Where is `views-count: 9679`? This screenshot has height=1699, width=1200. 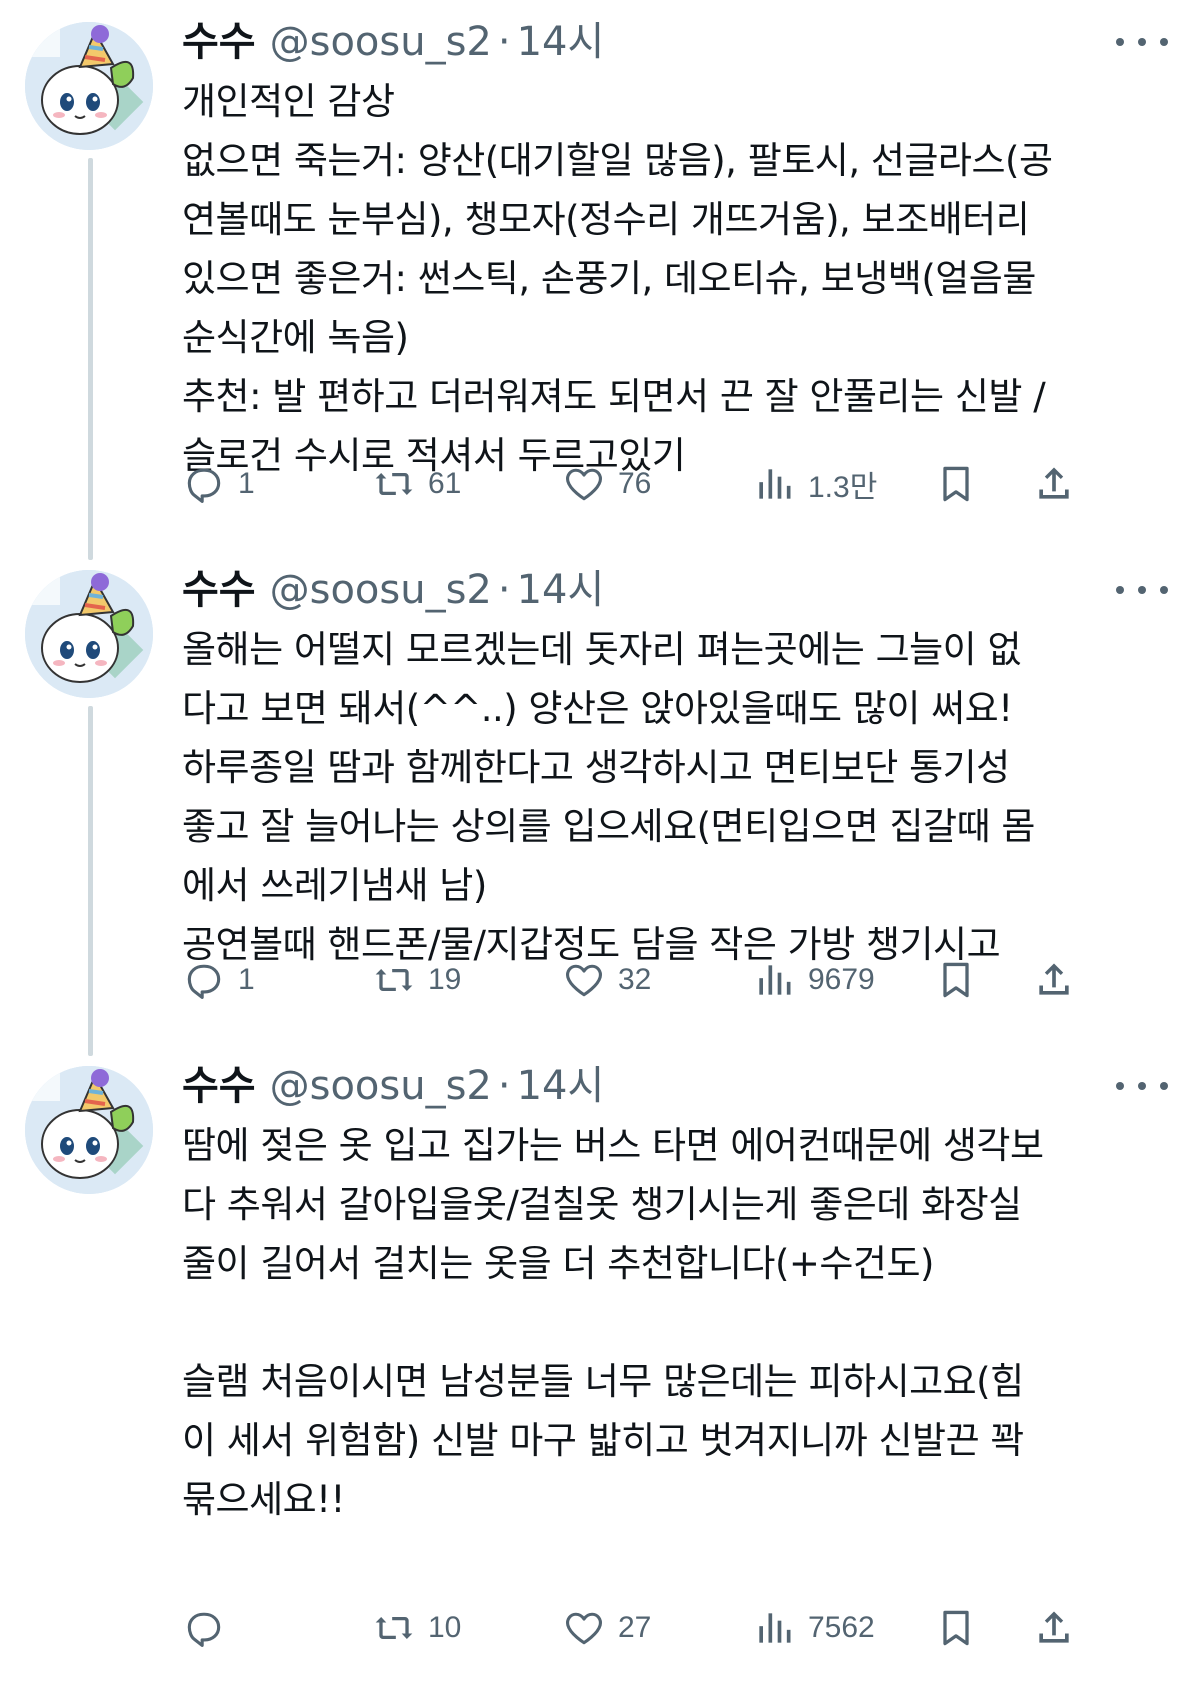 views-count: 9679 is located at coordinates (841, 979).